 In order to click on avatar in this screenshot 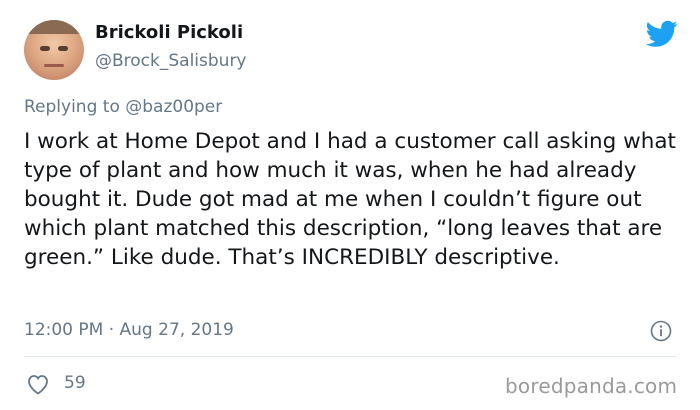, I will do `click(54, 50)`.